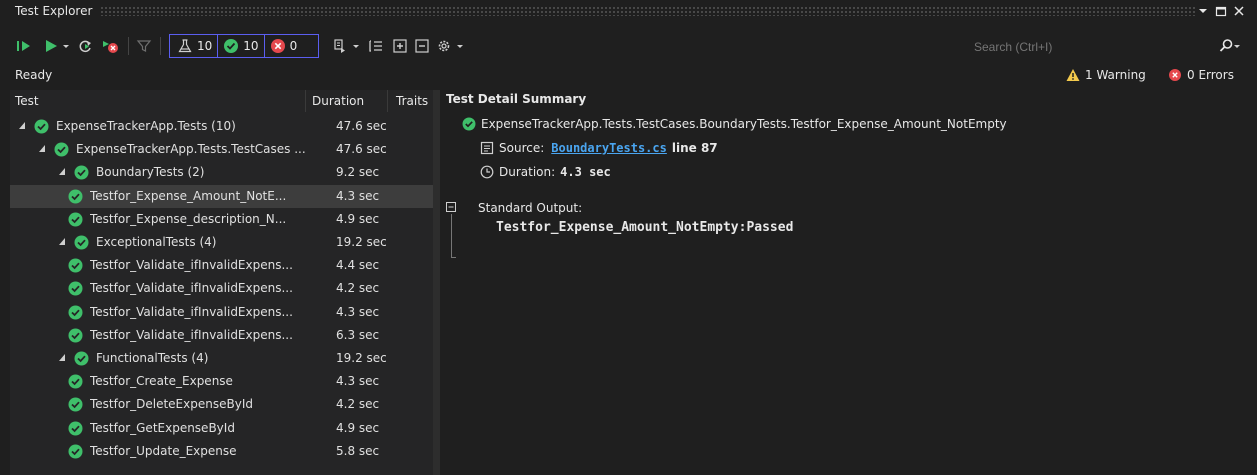 This screenshot has height=475, width=1257. What do you see at coordinates (338, 101) in the screenshot?
I see `column-header-duration: Duration` at bounding box center [338, 101].